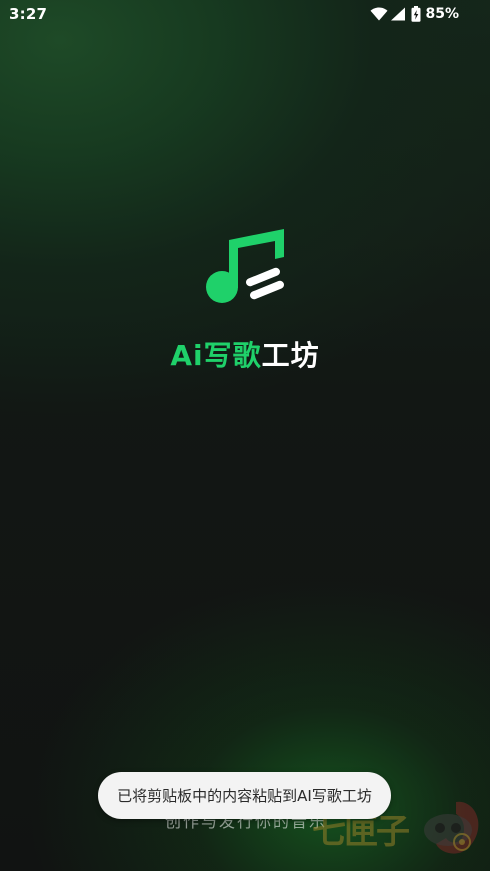 The width and height of the screenshot is (490, 871). I want to click on watermark-mascot-icon, so click(451, 827).